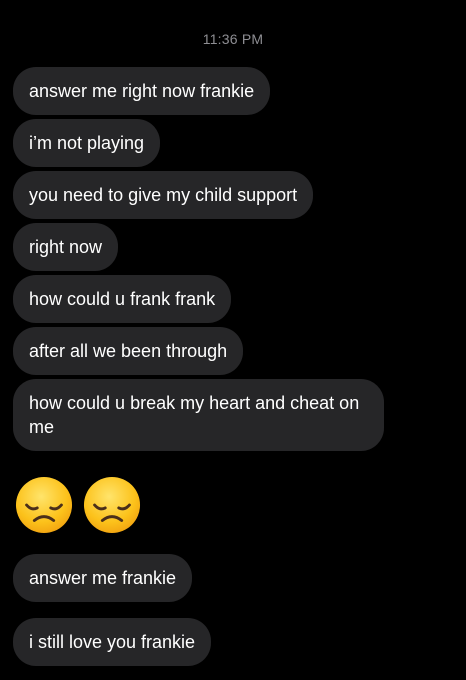 This screenshot has height=680, width=466. I want to click on message-bubble: how could u frank frank, so click(122, 299).